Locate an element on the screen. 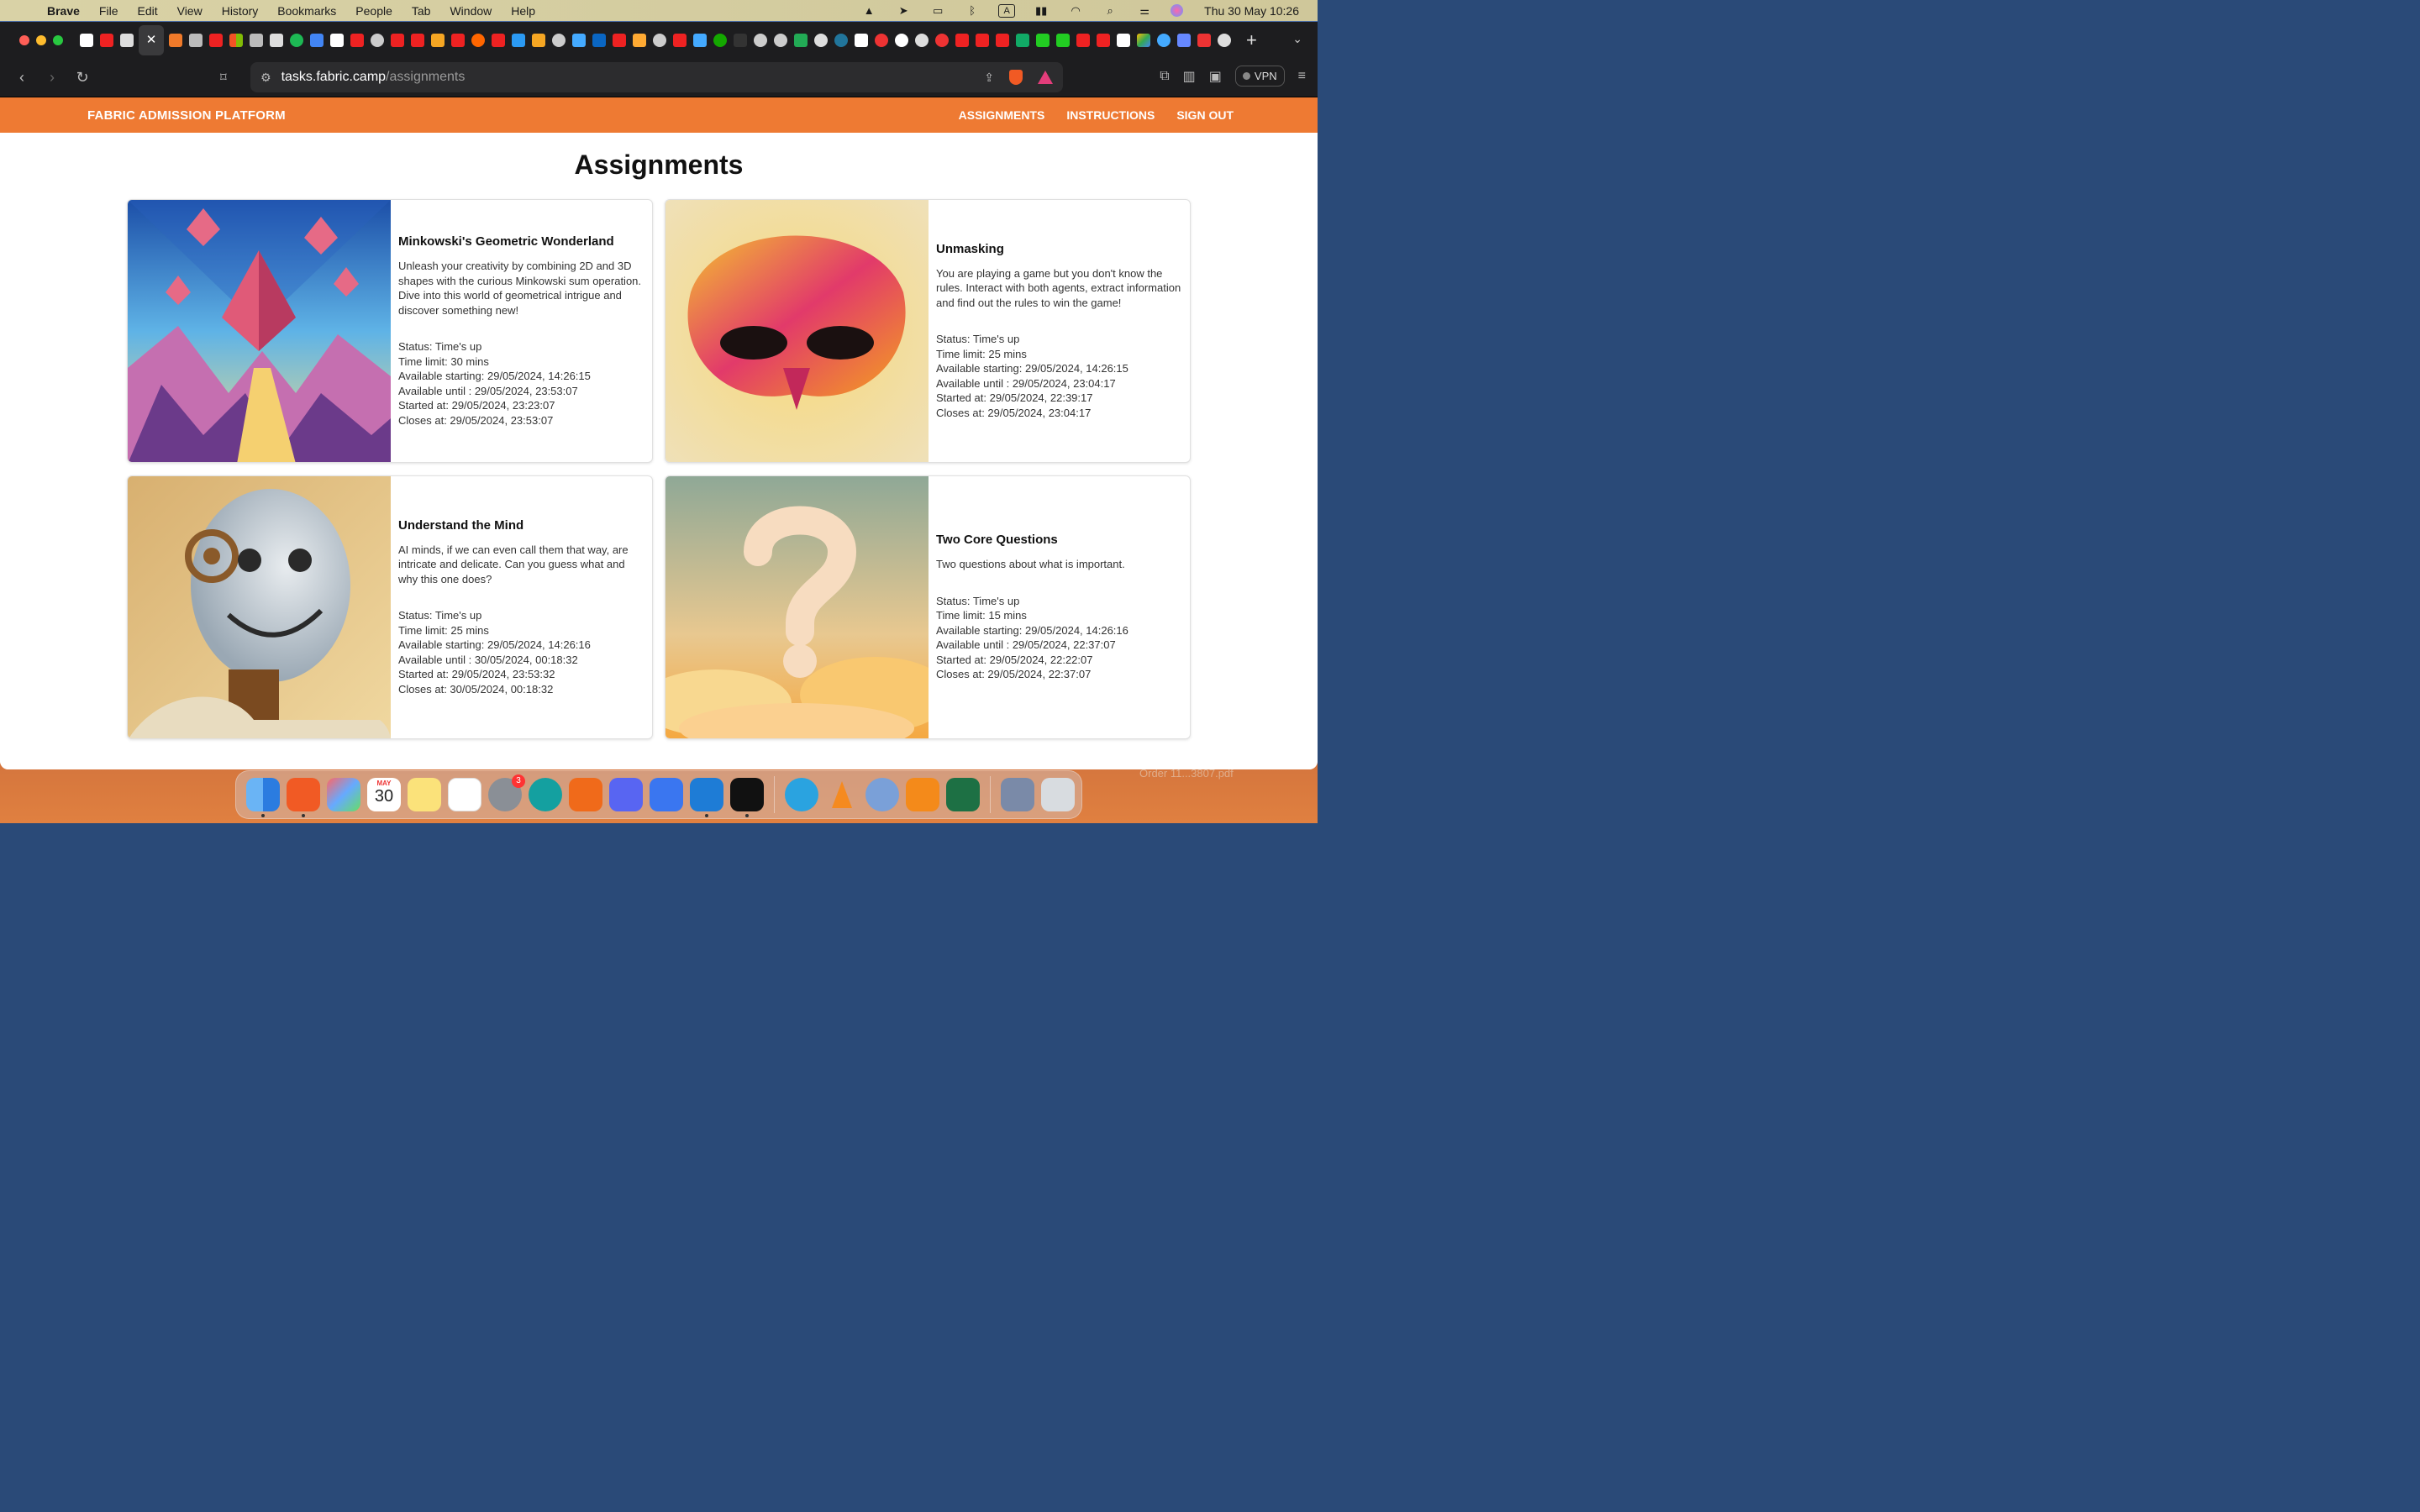 This screenshot has height=1512, width=2420. display-status-icon: ▭ is located at coordinates (937, 11).